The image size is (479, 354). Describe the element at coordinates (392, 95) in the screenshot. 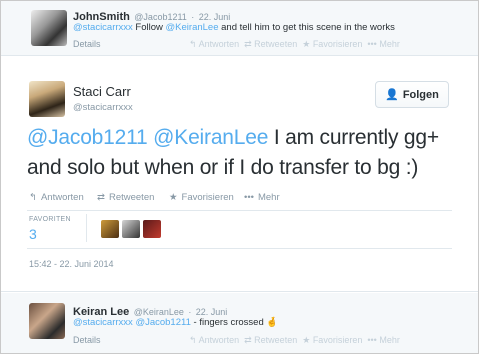

I see `follow-user-icon: 👤` at that location.